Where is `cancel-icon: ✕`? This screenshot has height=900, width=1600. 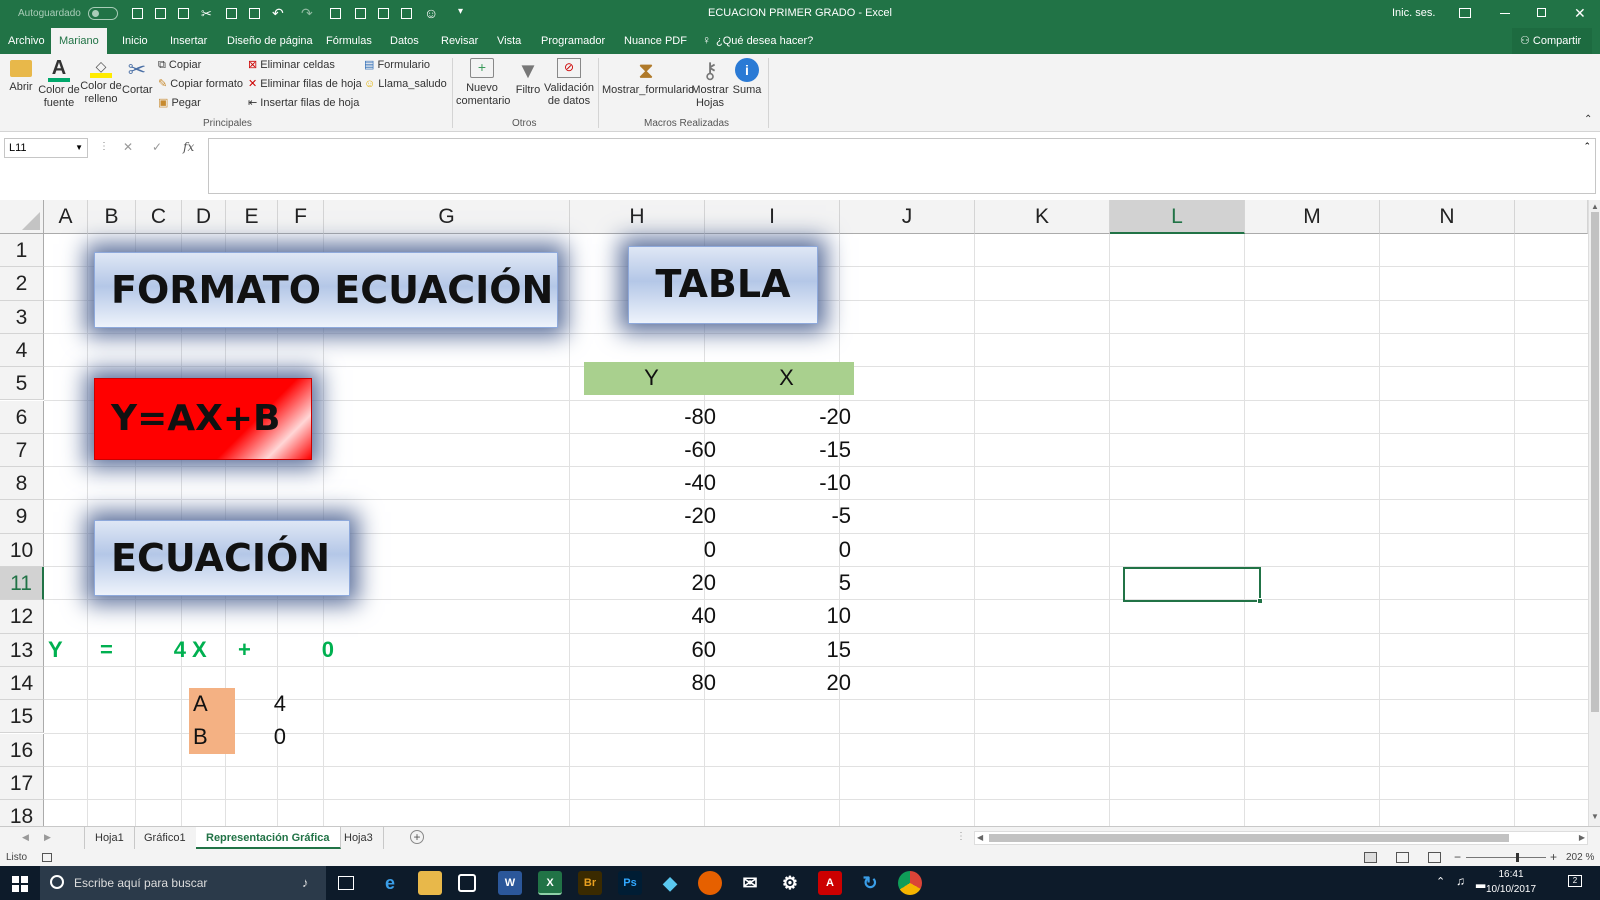
cancel-icon: ✕ is located at coordinates (128, 147).